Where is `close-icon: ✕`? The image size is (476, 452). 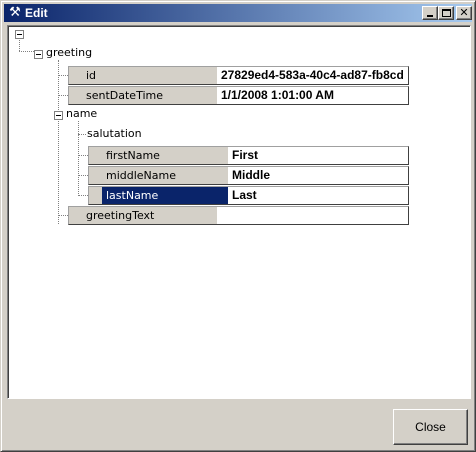 close-icon: ✕ is located at coordinates (464, 12).